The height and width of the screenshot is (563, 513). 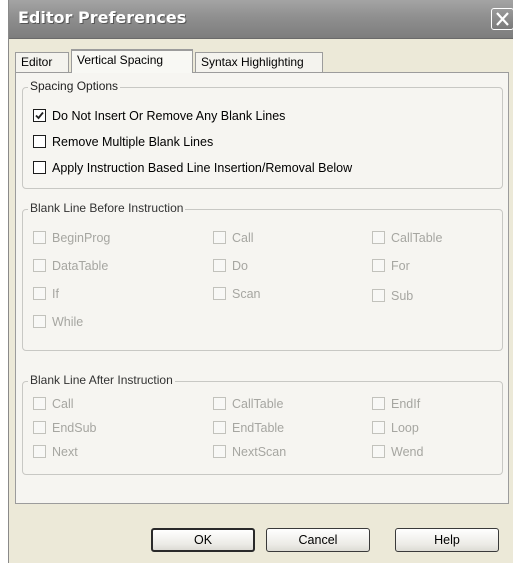 I want to click on tab-syntax-highlighting-label: Syntax Highlighting, so click(x=252, y=62).